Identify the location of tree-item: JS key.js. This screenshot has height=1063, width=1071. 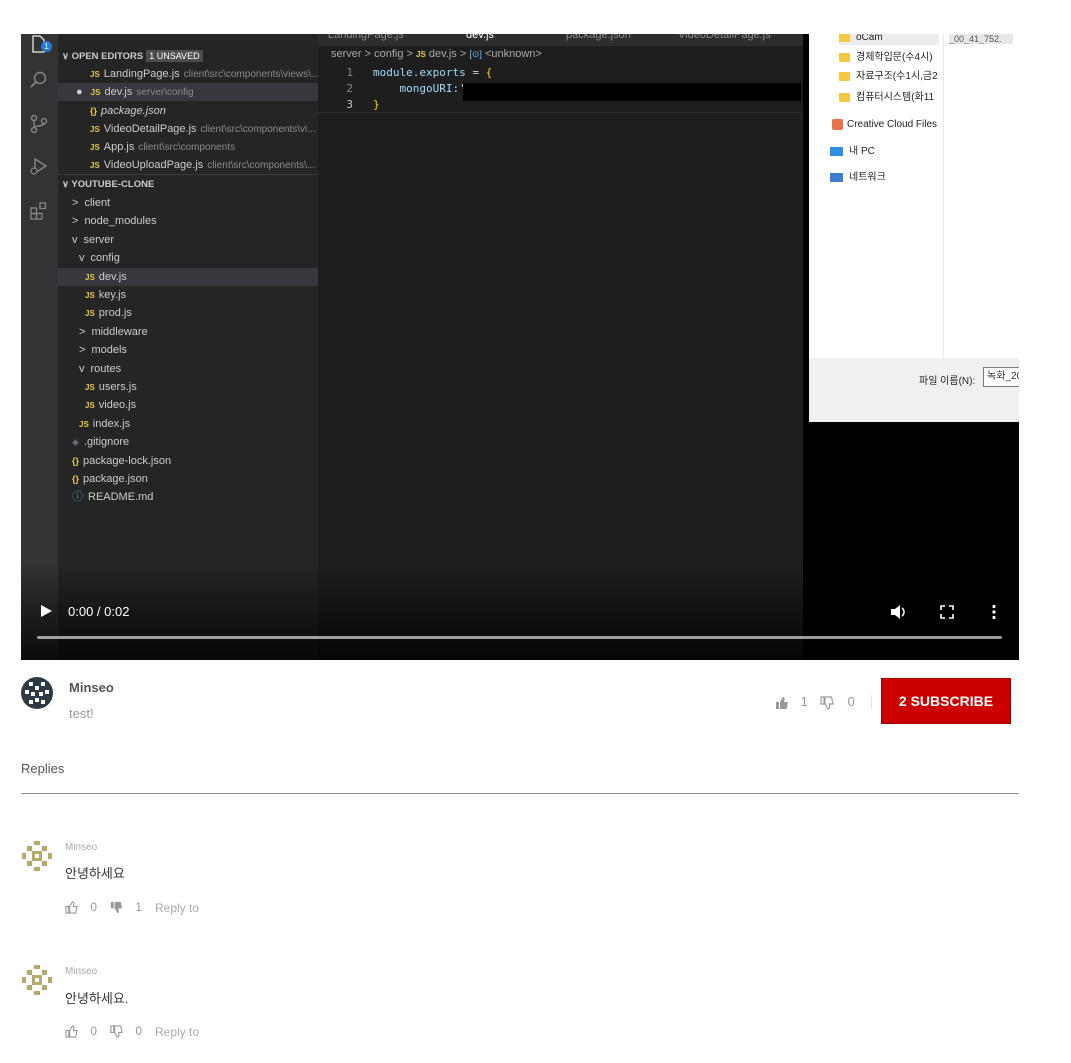
(201, 295).